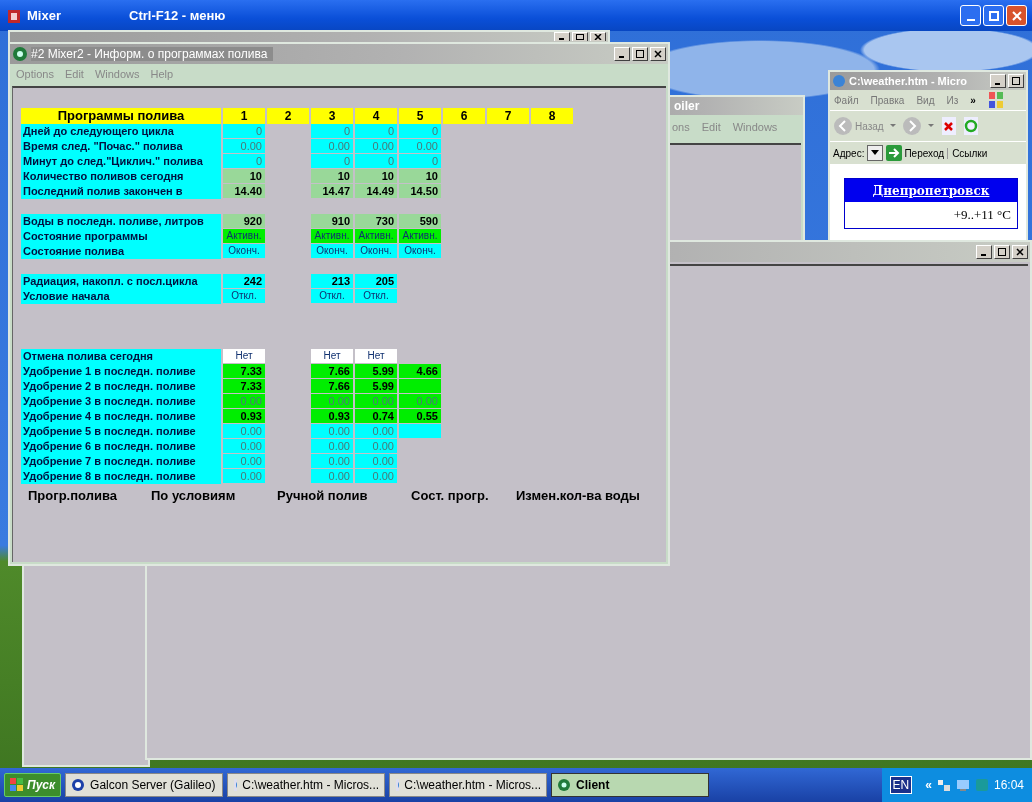  What do you see at coordinates (244, 386) in the screenshot?
I see `table-cell: 7.33` at bounding box center [244, 386].